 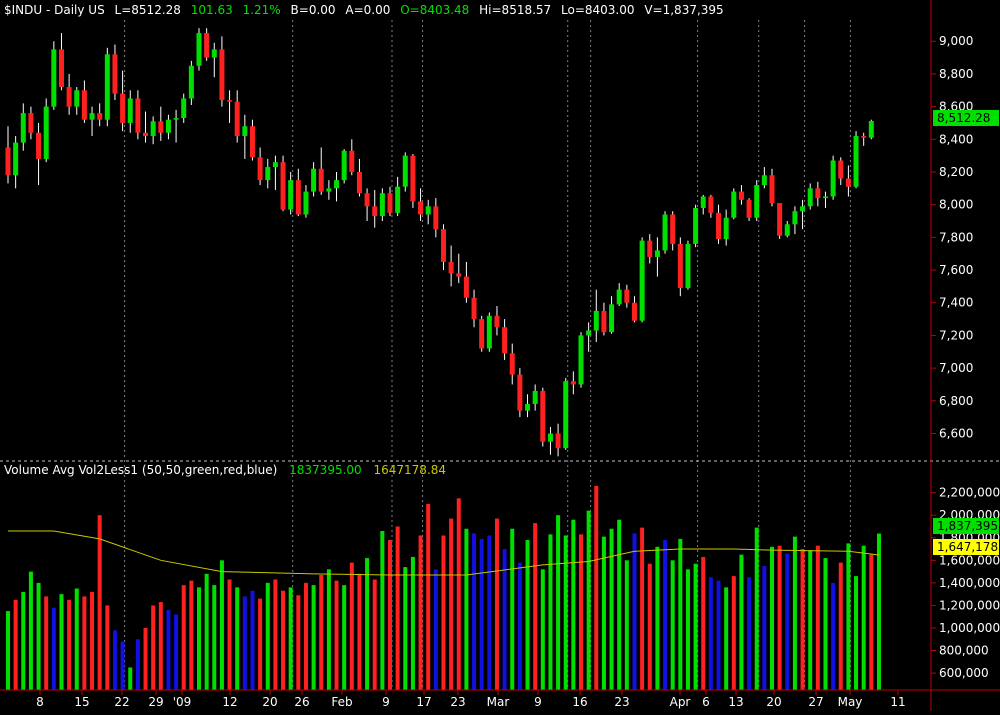 What do you see at coordinates (956, 335) in the screenshot?
I see `price-tick-label: 7,200` at bounding box center [956, 335].